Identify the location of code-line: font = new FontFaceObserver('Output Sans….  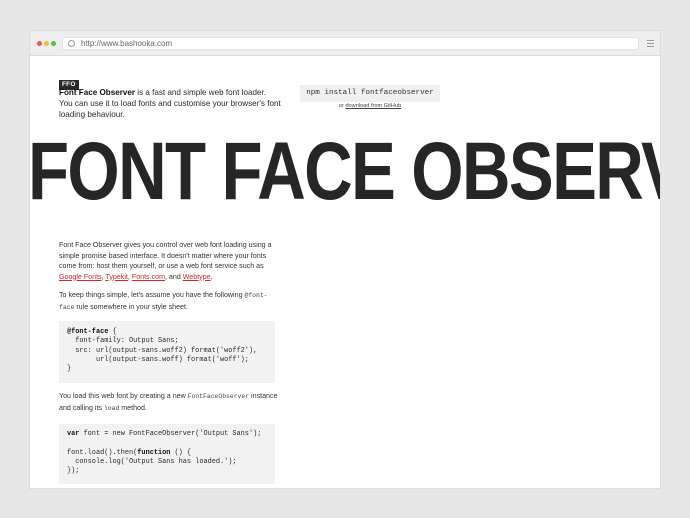
(170, 434).